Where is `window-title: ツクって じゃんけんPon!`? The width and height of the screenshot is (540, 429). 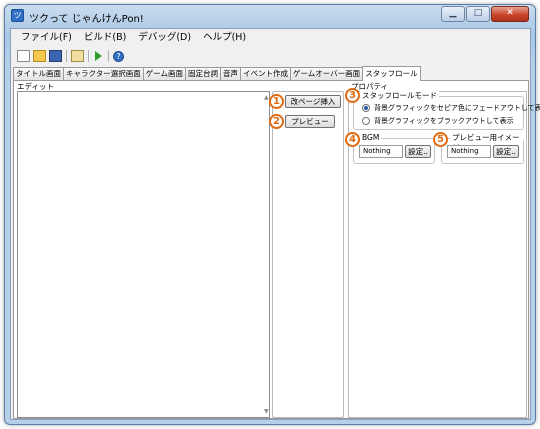 window-title: ツクって じゃんけんPon! is located at coordinates (86, 19).